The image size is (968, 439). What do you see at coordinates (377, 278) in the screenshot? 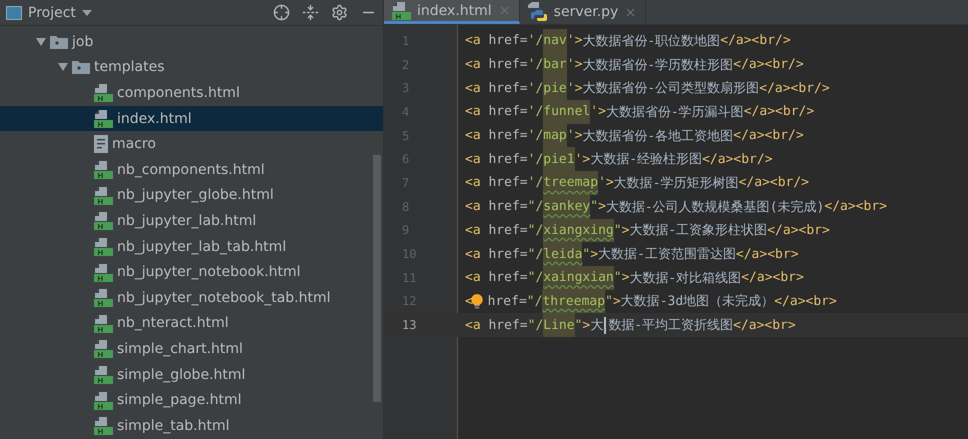
I see `scrollbar` at bounding box center [377, 278].